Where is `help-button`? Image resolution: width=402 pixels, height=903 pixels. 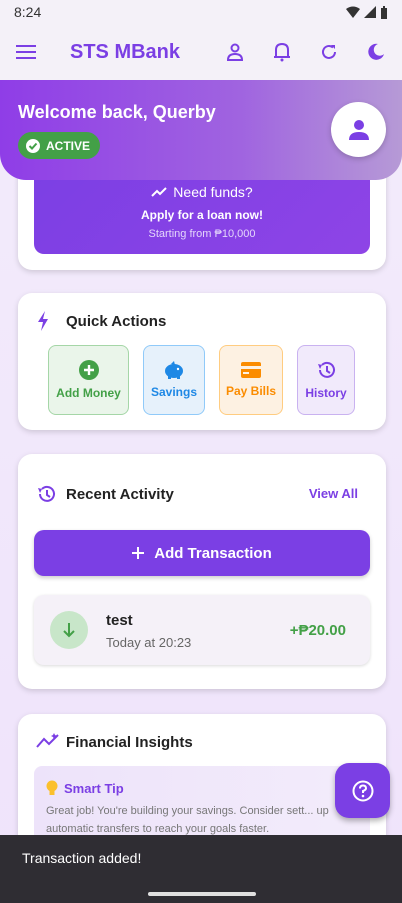
help-button is located at coordinates (362, 790).